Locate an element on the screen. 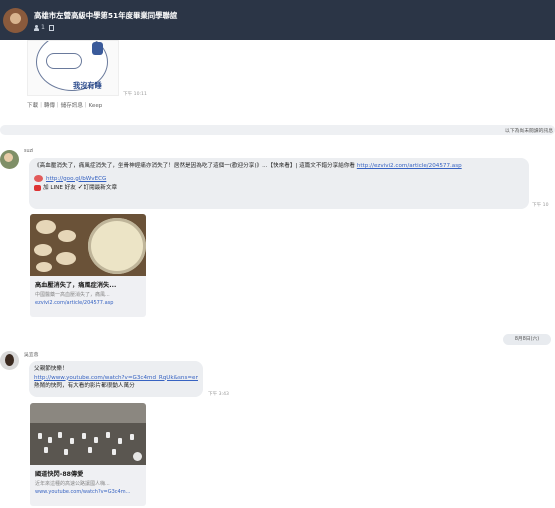 The height and width of the screenshot is (508, 555). members-info: 1 is located at coordinates (44, 27).